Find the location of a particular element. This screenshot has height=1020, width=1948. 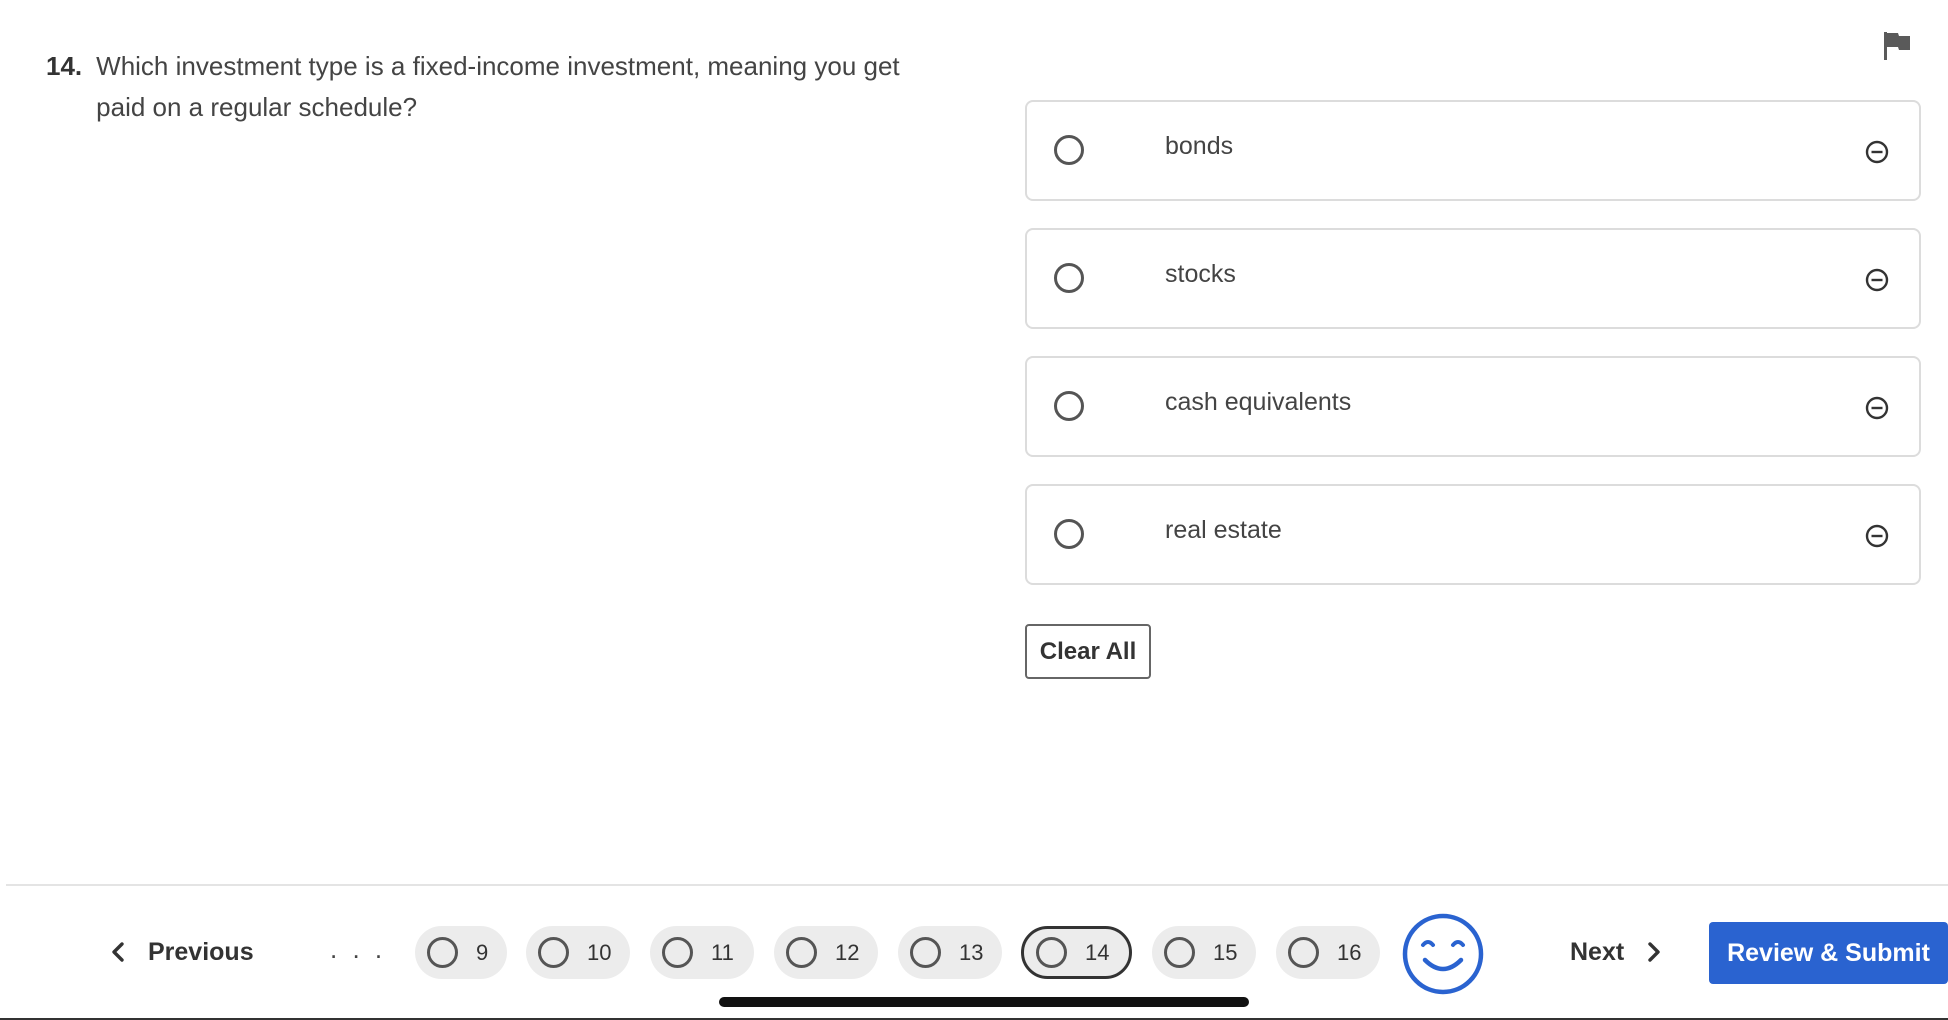

option-label: cash equivalents is located at coordinates (1258, 402).